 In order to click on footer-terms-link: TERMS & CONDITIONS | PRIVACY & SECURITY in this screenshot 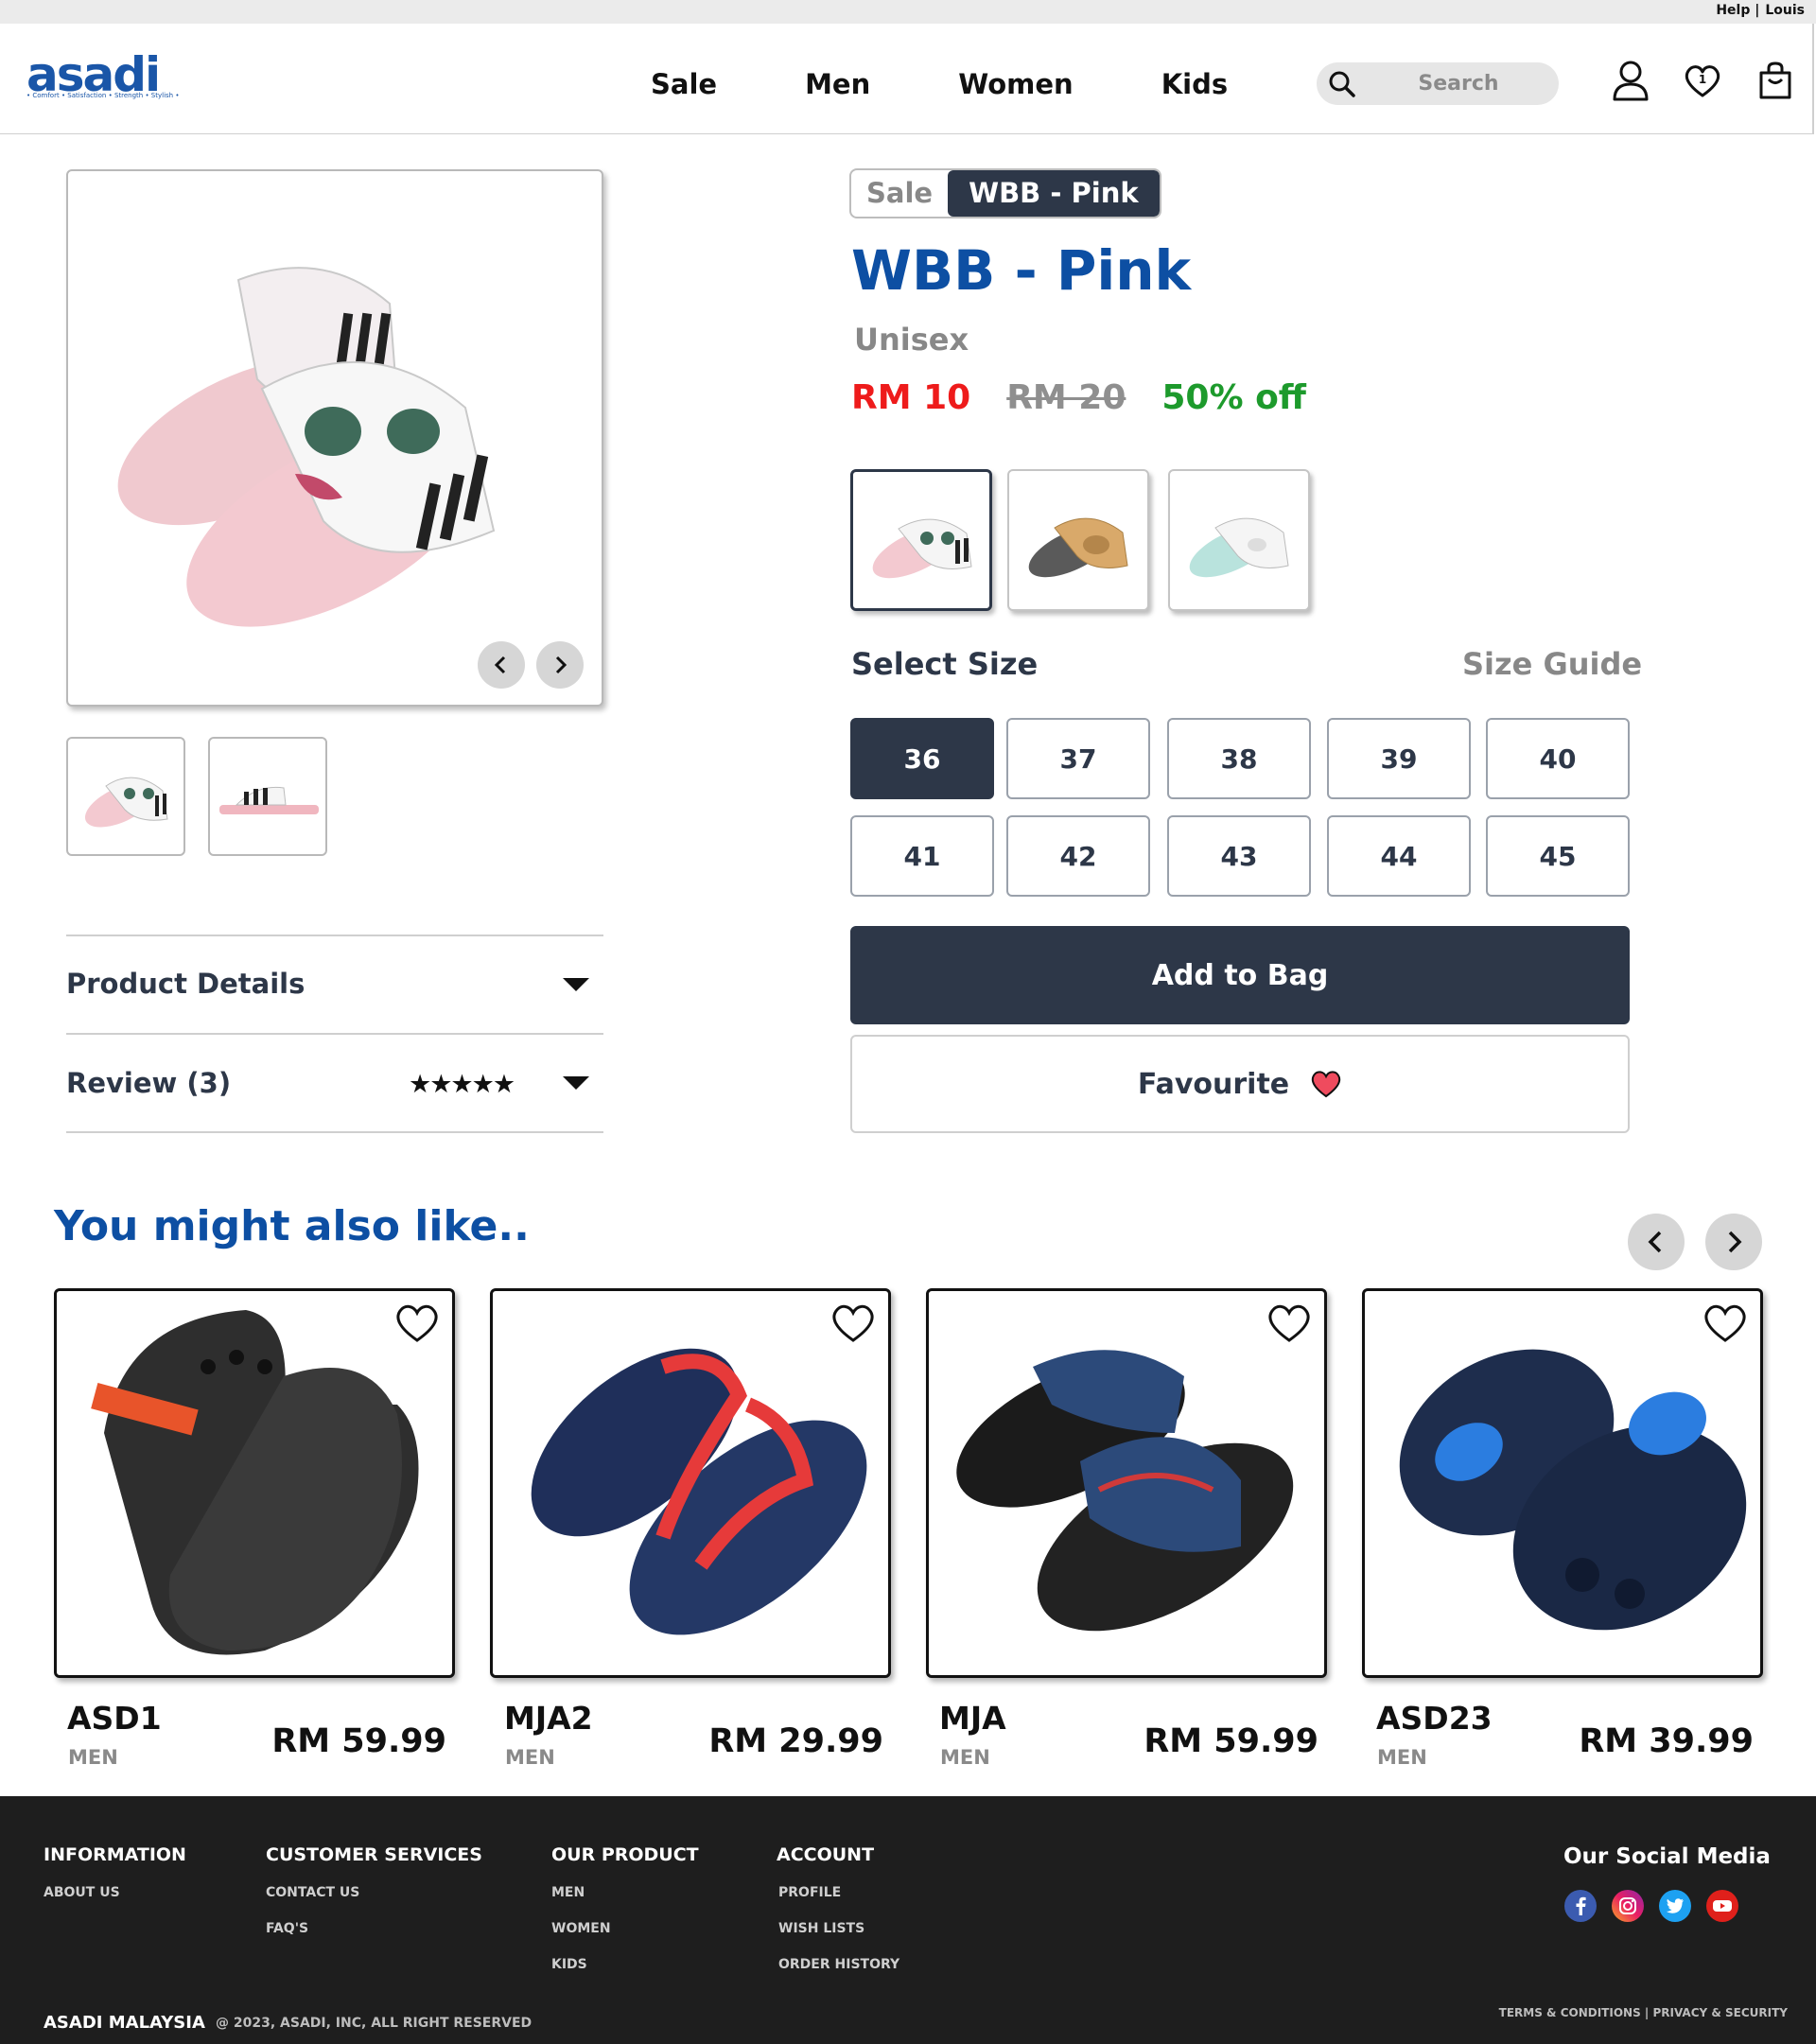, I will do `click(1643, 2012)`.